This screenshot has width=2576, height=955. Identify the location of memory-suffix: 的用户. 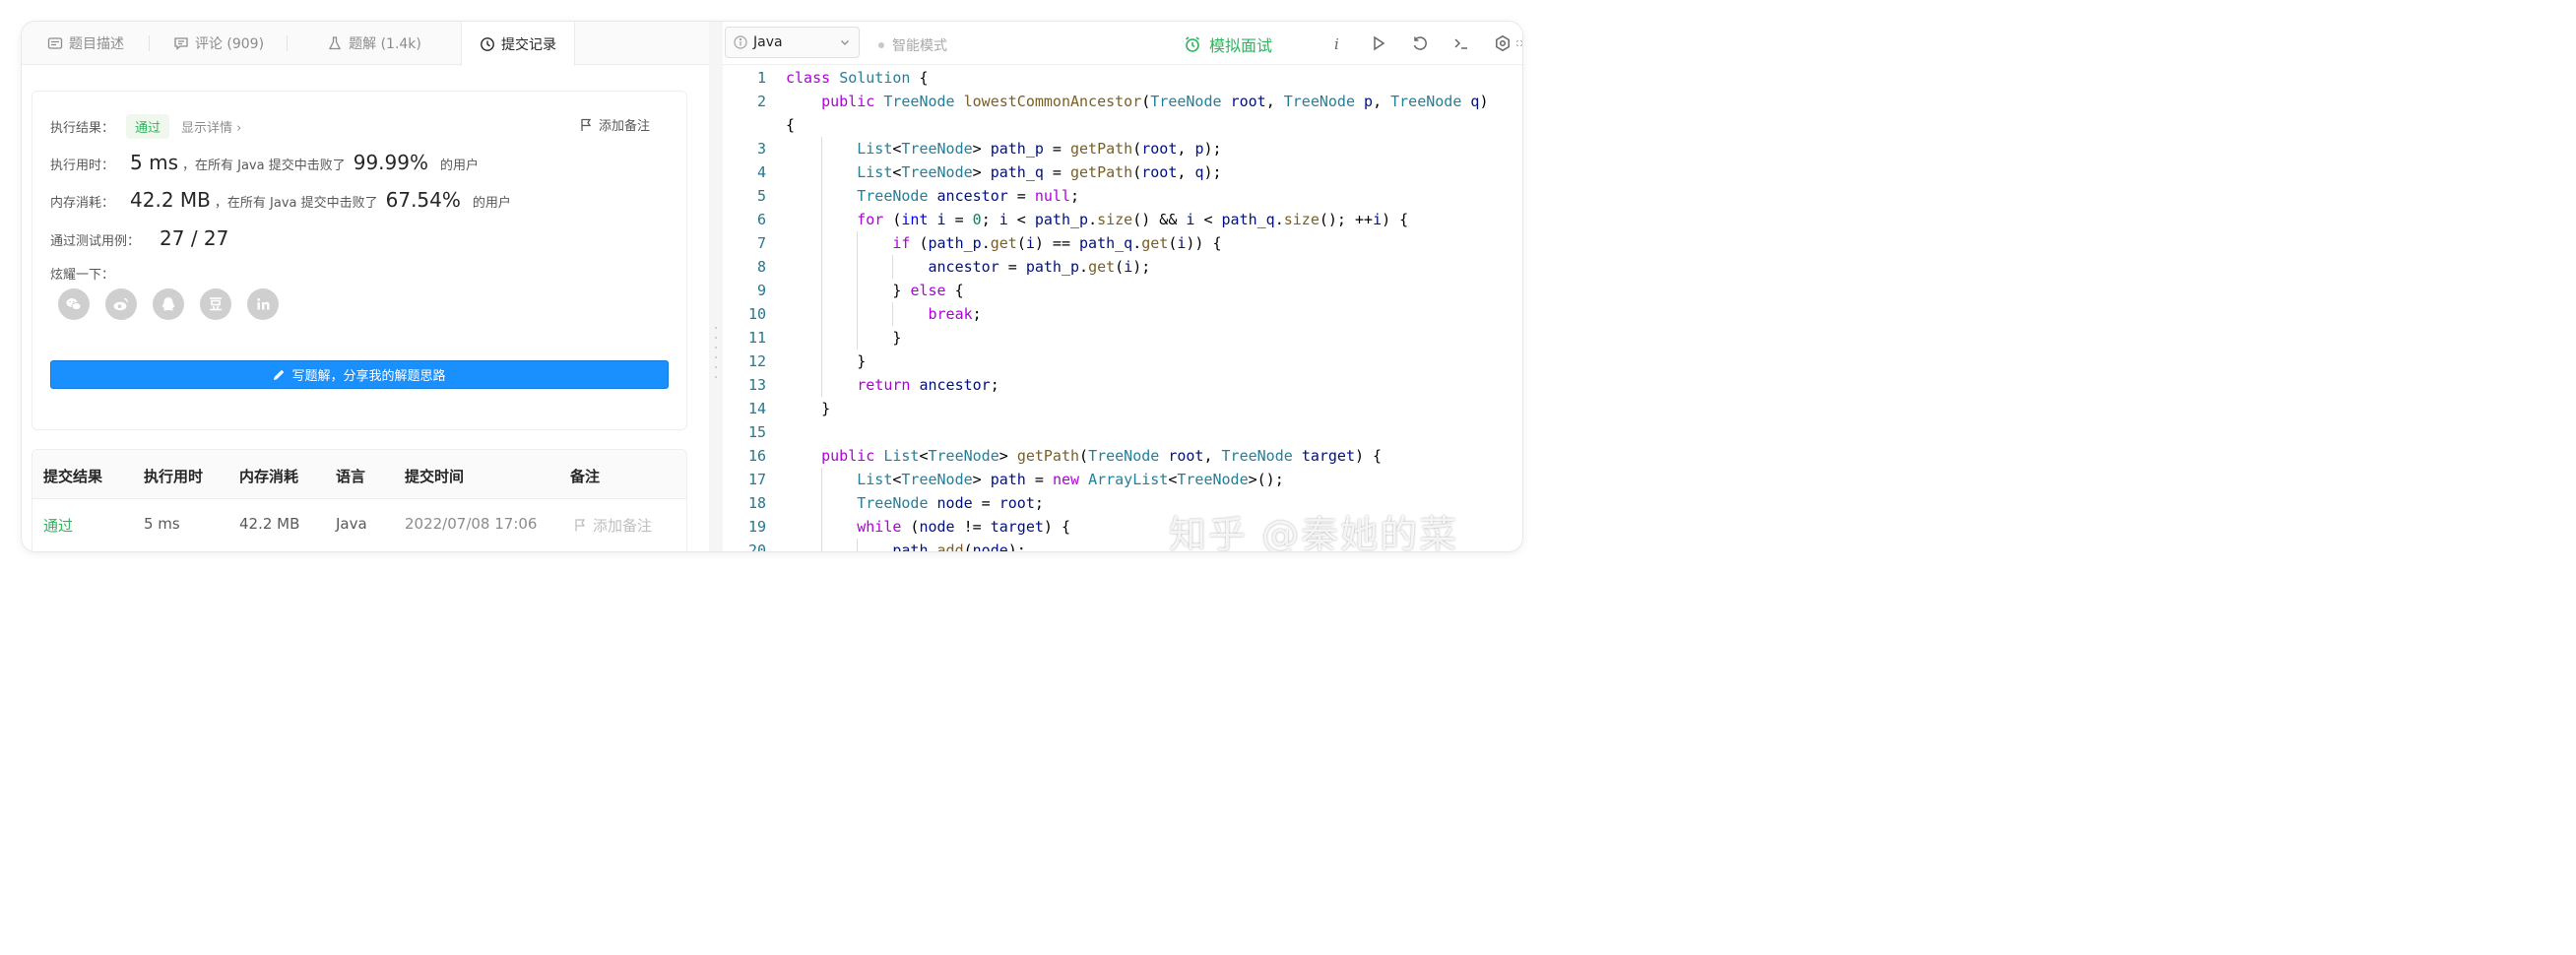
(491, 204).